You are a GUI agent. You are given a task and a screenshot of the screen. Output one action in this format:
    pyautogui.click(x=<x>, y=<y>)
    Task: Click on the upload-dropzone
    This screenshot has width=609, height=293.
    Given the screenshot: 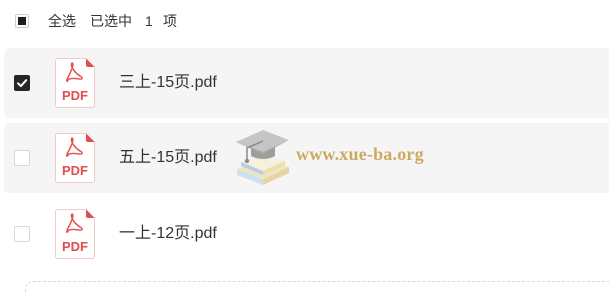 What is the action you would take?
    pyautogui.click(x=317, y=287)
    